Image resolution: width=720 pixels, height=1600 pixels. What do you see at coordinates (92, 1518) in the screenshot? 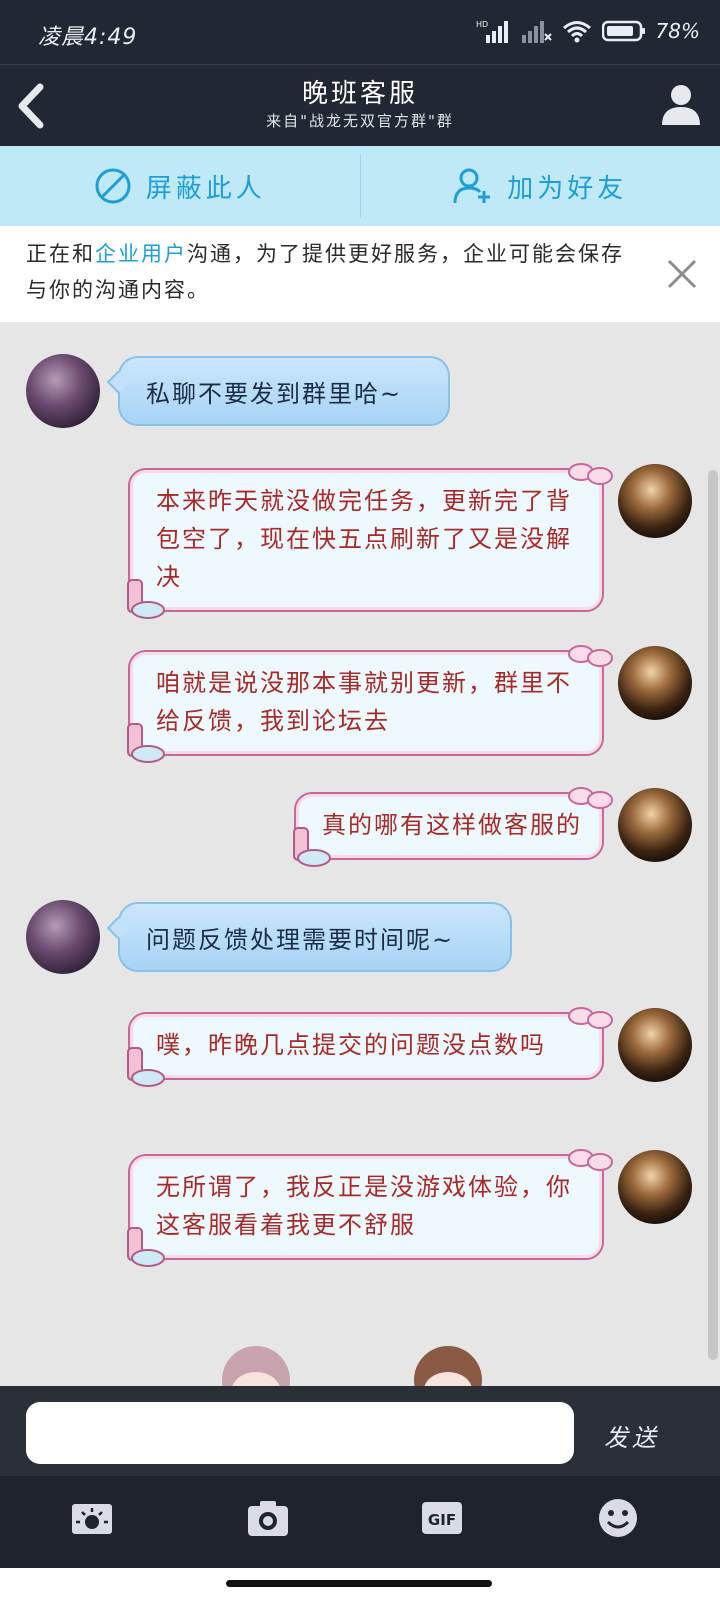
I see `sun-icon` at bounding box center [92, 1518].